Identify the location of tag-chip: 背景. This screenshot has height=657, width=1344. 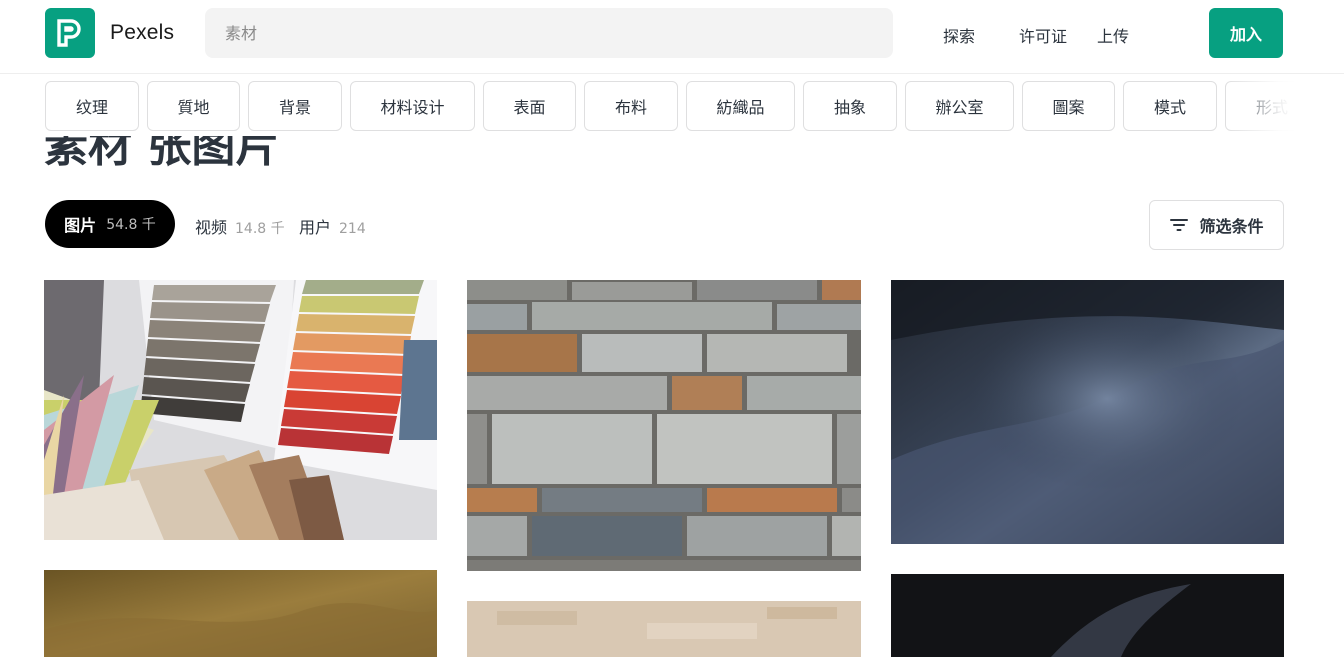
(295, 106).